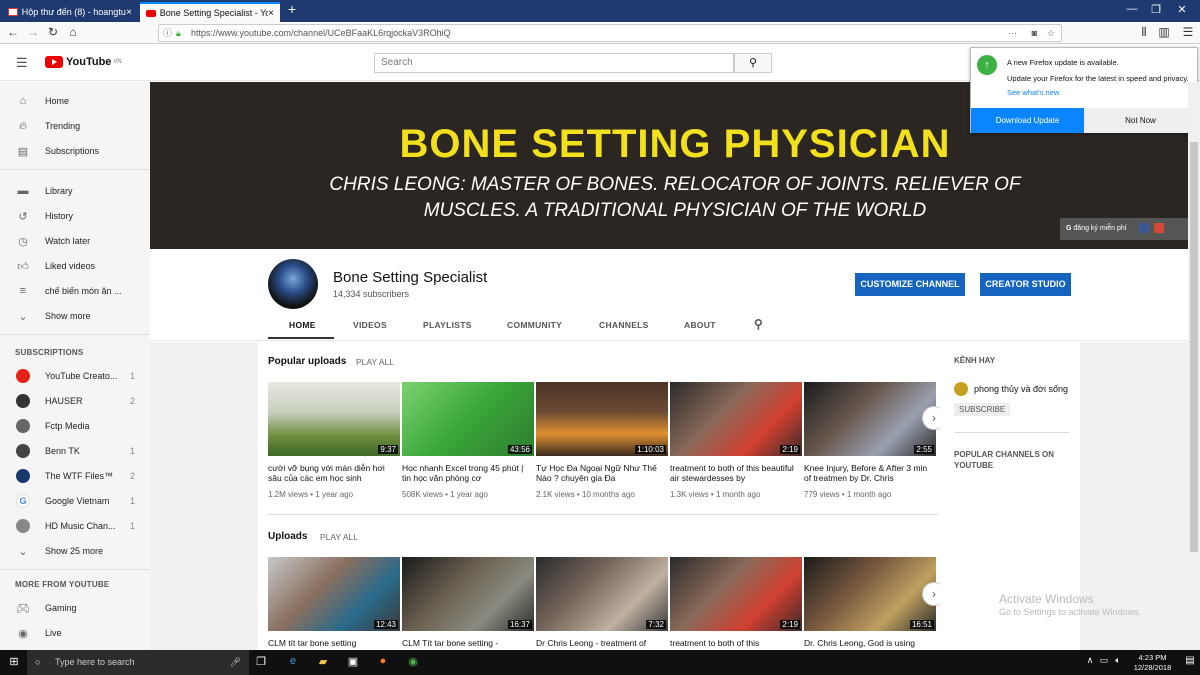 This screenshot has width=1200, height=675. Describe the element at coordinates (868, 644) in the screenshot. I see `video-title: Dr. Chris Leong, God is using` at that location.